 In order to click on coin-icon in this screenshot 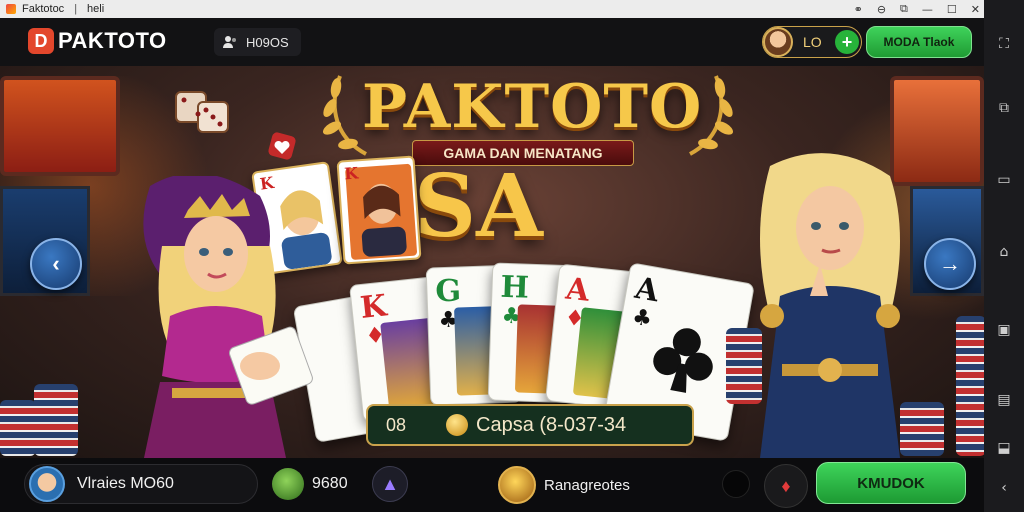, I will do `click(288, 484)`.